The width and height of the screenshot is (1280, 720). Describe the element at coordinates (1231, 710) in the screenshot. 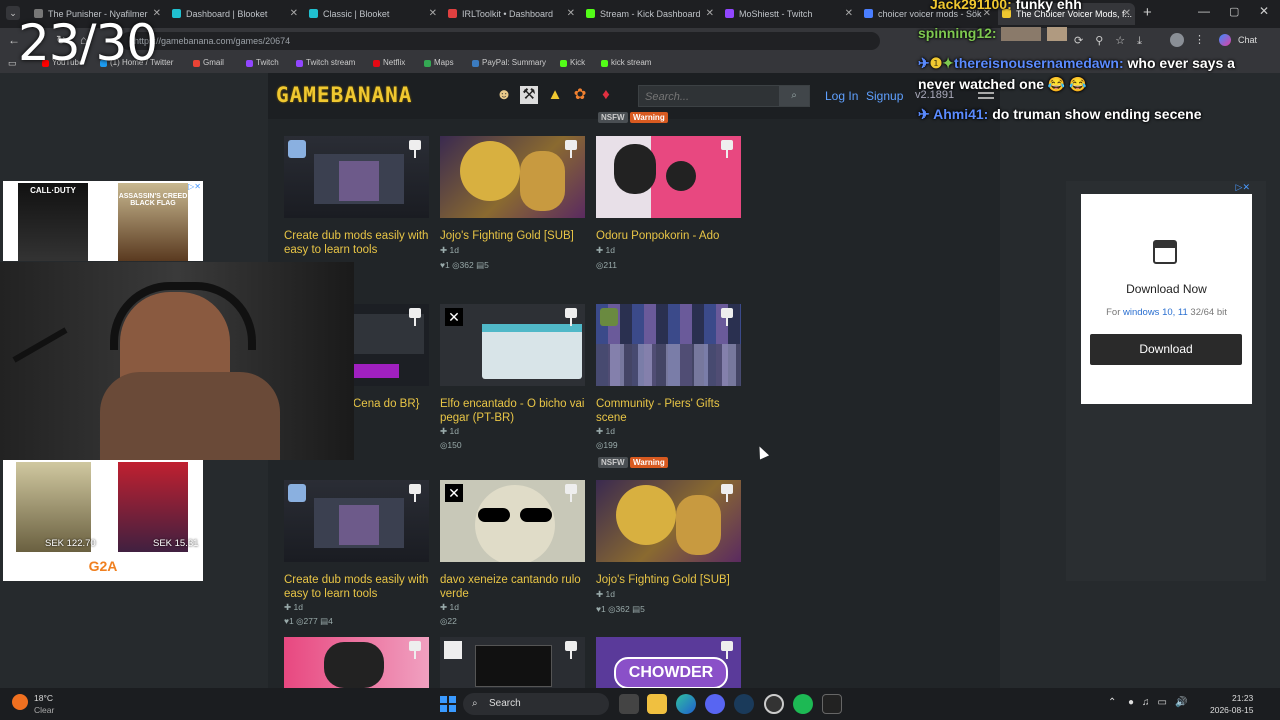

I see `clock-date: 2026-08-15` at that location.